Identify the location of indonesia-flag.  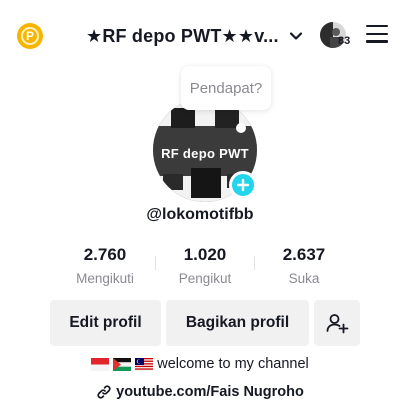
(100, 364).